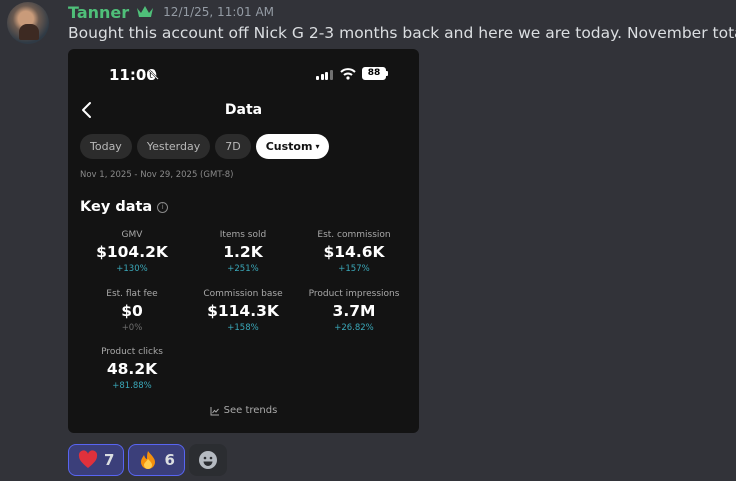 The width and height of the screenshot is (736, 481). Describe the element at coordinates (106, 146) in the screenshot. I see `filter-today: Today` at that location.